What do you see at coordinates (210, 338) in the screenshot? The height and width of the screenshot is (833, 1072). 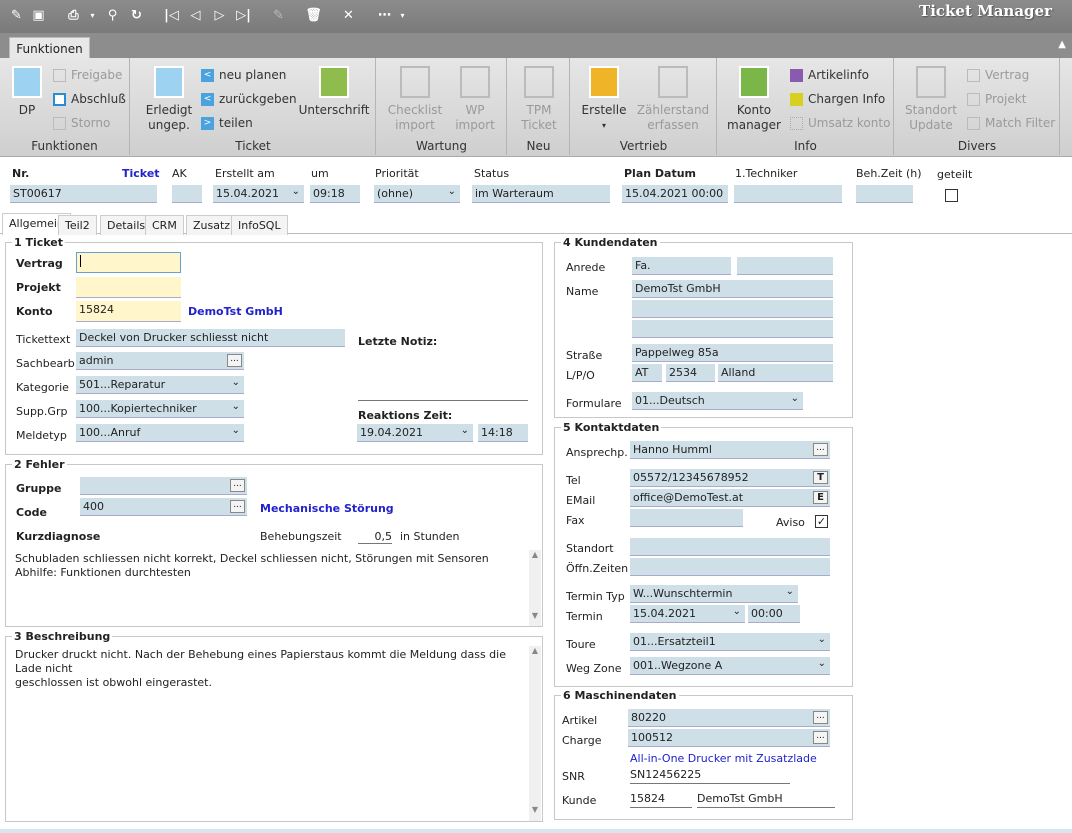 I see `tickettext-input: Deckel von Drucker schliesst nicht` at bounding box center [210, 338].